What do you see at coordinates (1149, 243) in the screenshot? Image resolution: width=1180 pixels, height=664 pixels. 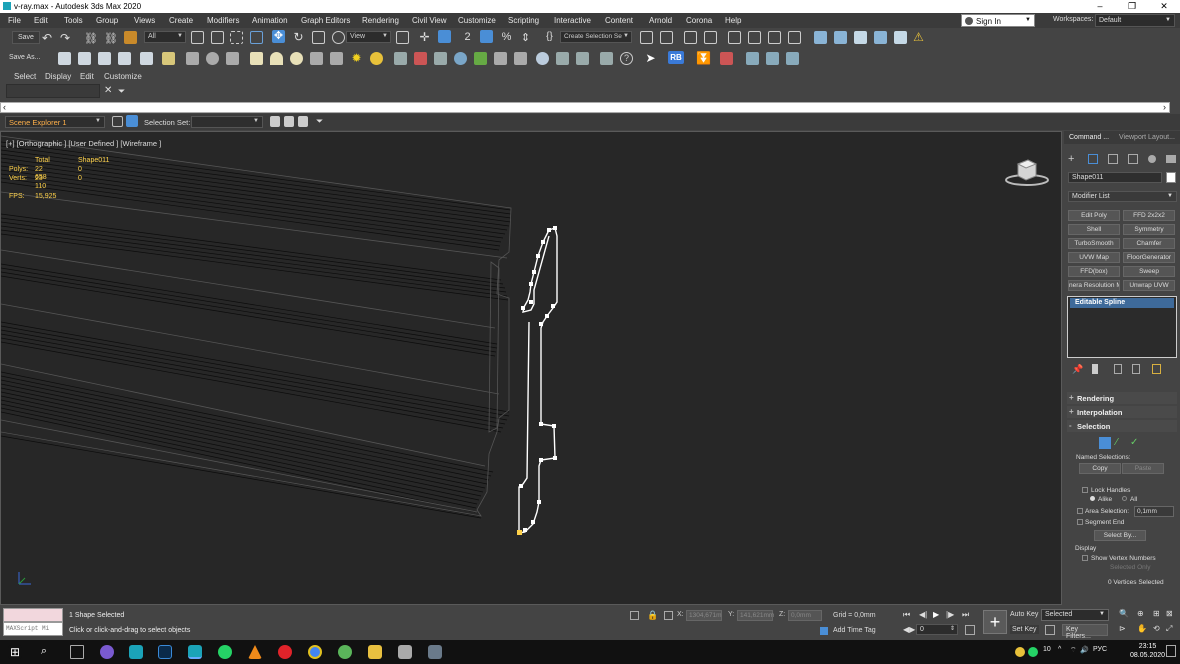 I see `chamfer-button: Chamfer` at bounding box center [1149, 243].